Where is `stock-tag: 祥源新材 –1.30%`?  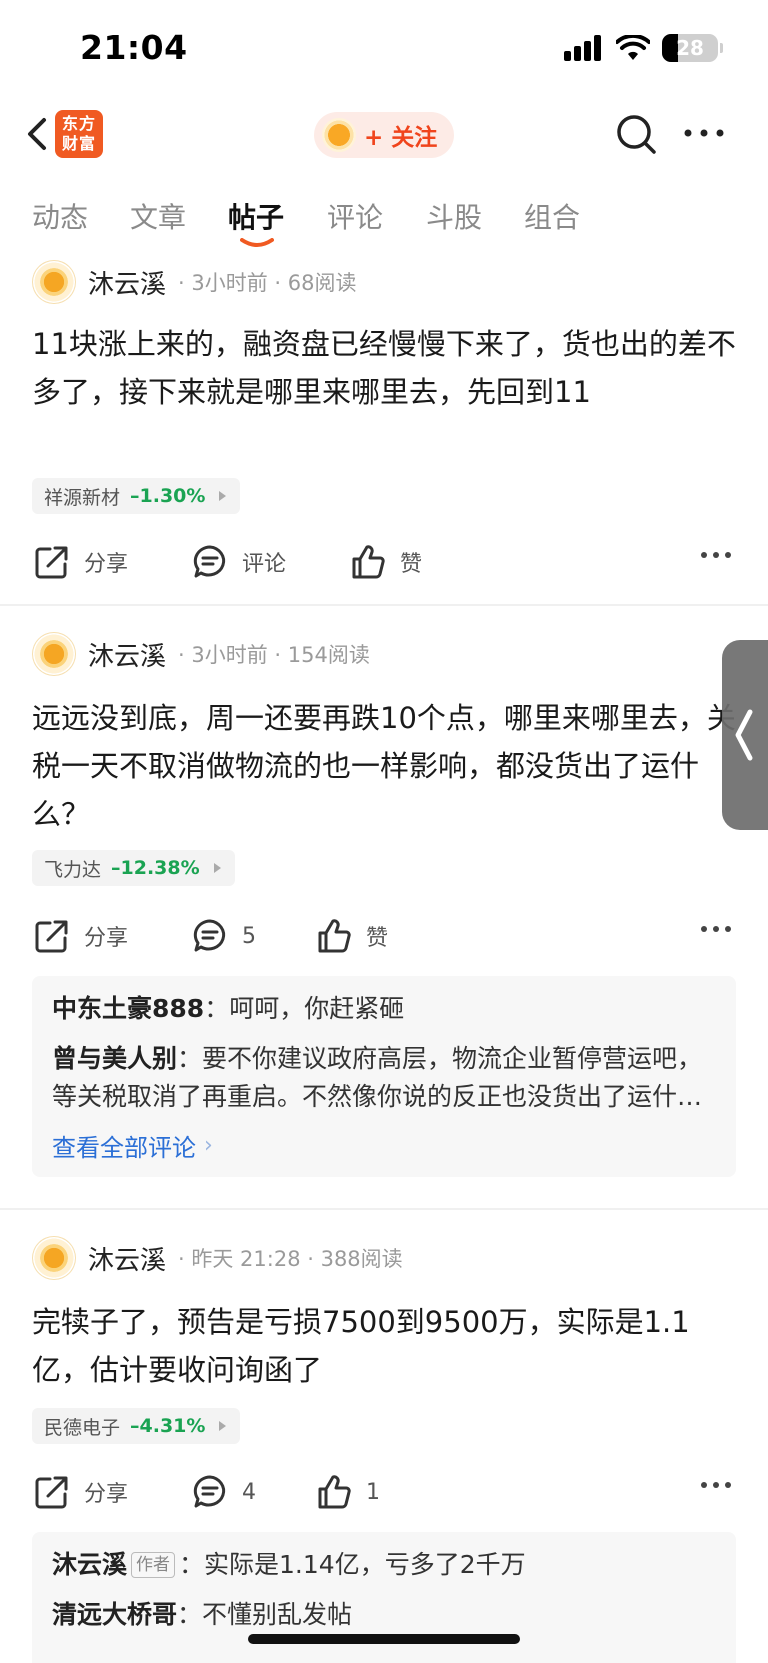
stock-tag: 祥源新材 –1.30% is located at coordinates (136, 496).